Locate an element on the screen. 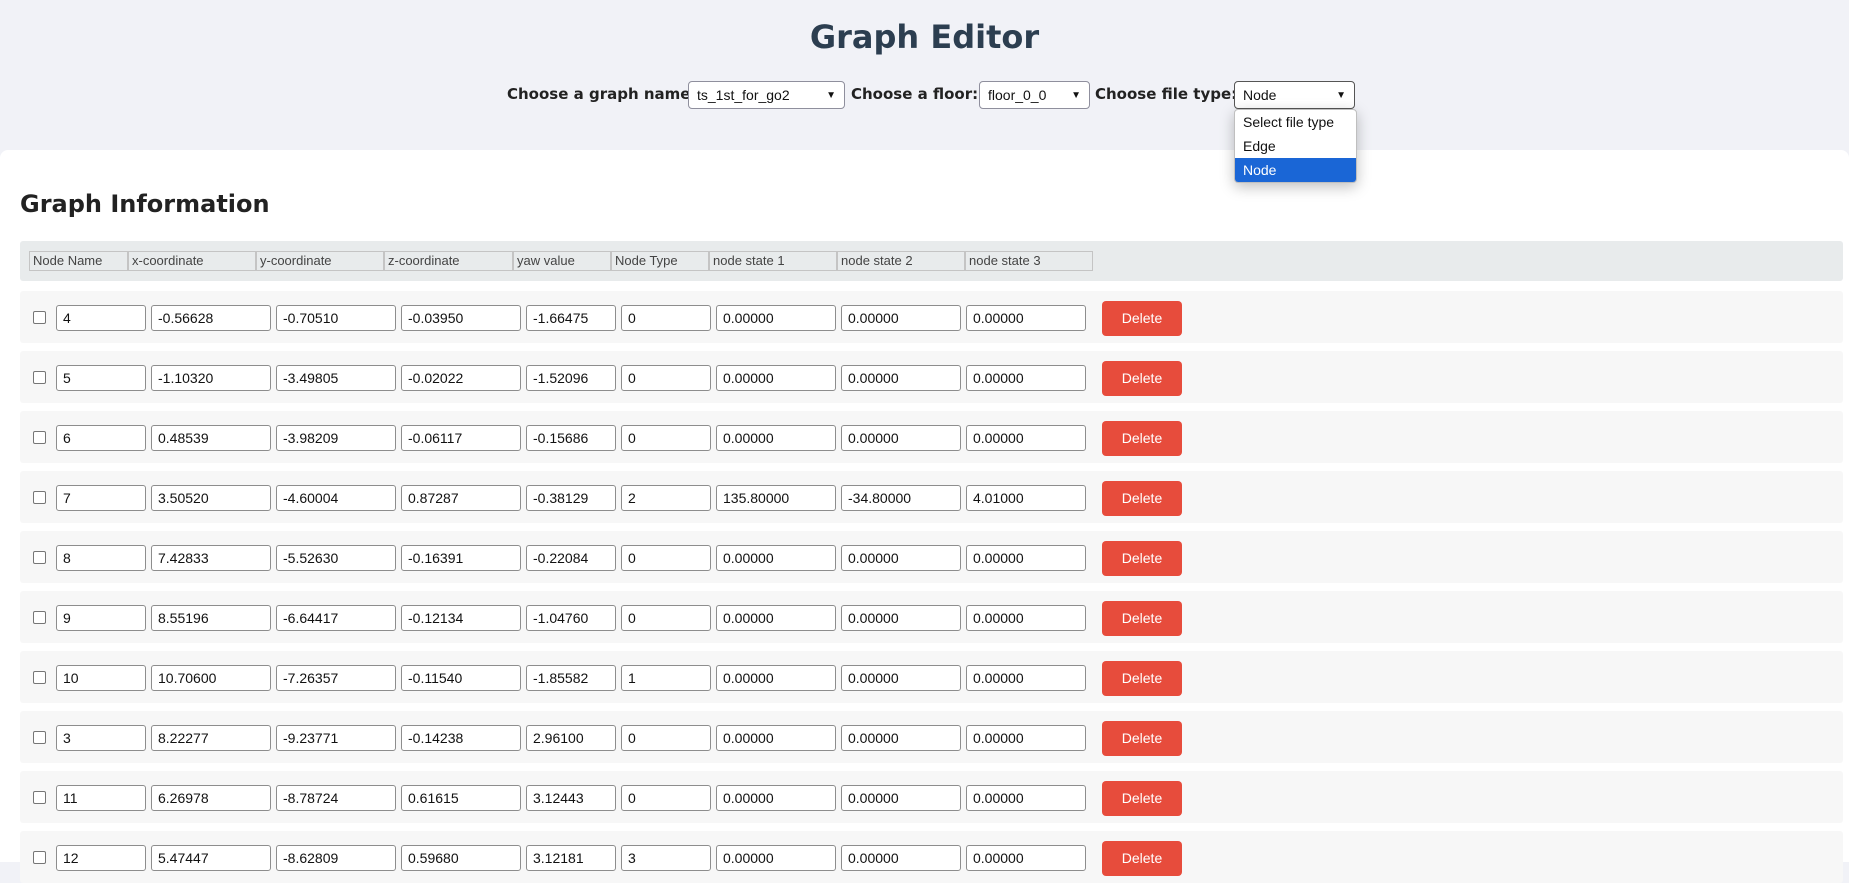  z-coordinate-input: -0.11540 is located at coordinates (461, 678).